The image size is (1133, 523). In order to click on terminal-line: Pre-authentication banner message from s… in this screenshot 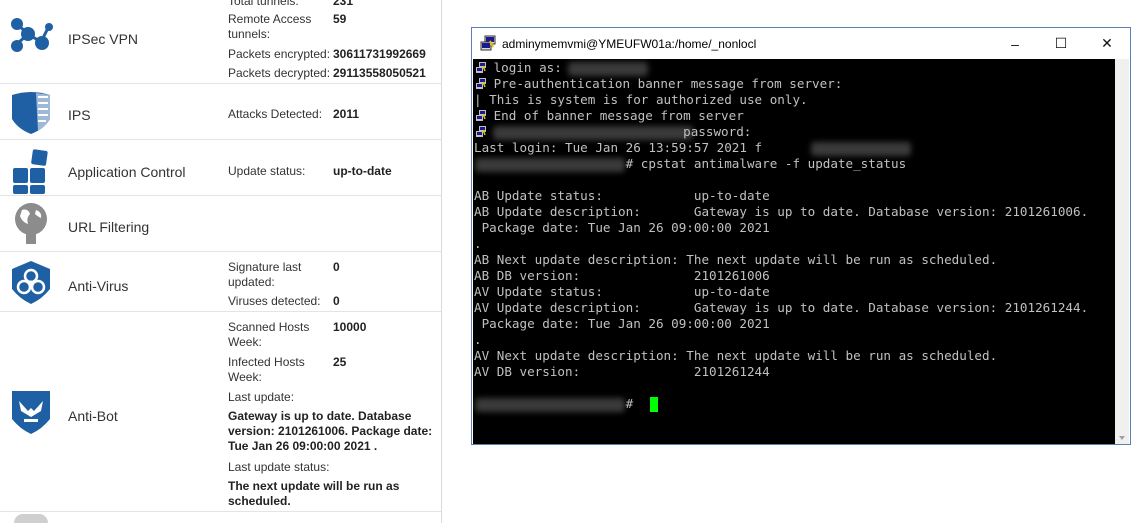, I will do `click(664, 83)`.